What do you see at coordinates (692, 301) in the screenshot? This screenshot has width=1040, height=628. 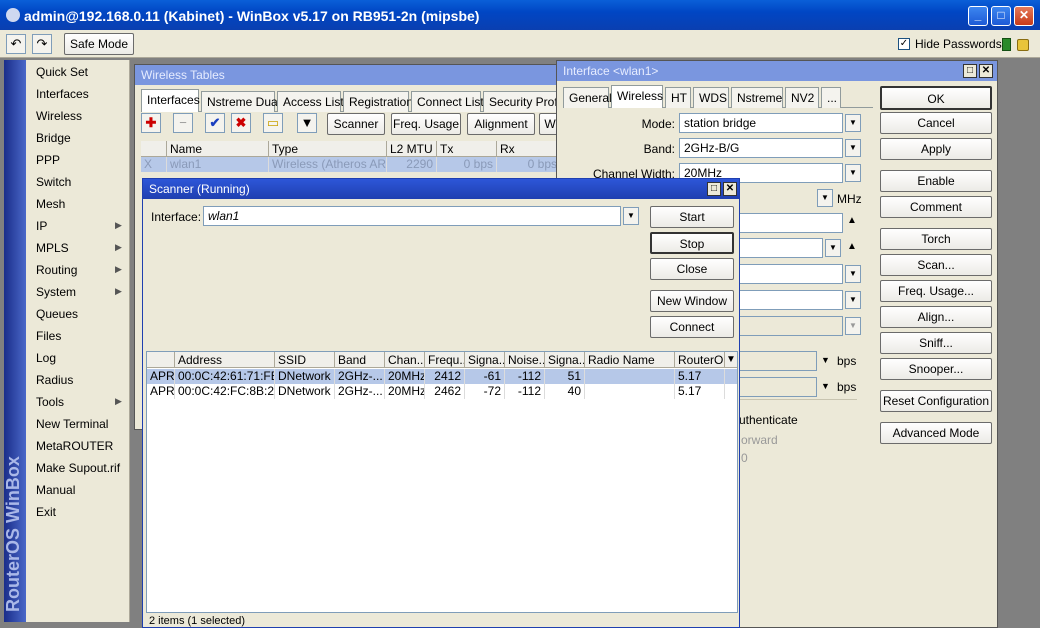 I see `new-window-button: New Window` at bounding box center [692, 301].